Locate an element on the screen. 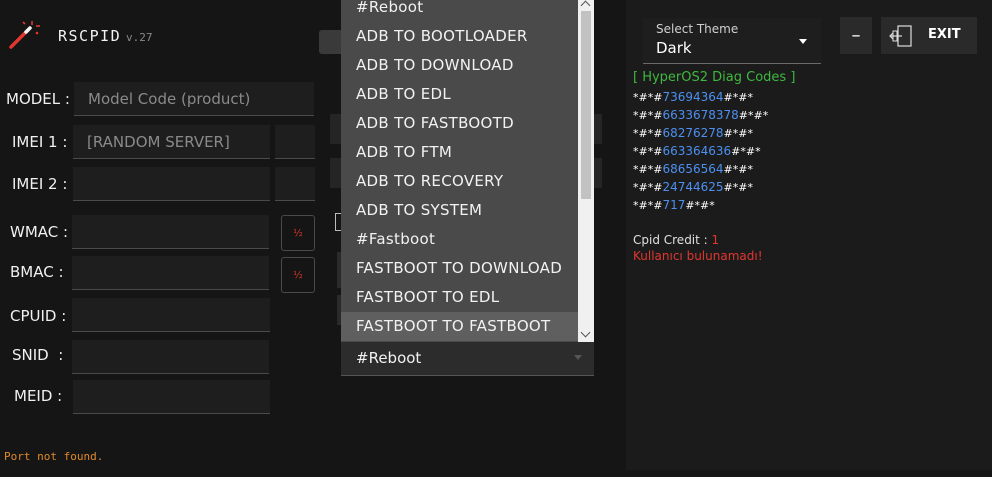 The width and height of the screenshot is (992, 477). diag-code-line: *#*#68276278#*#* is located at coordinates (693, 133).